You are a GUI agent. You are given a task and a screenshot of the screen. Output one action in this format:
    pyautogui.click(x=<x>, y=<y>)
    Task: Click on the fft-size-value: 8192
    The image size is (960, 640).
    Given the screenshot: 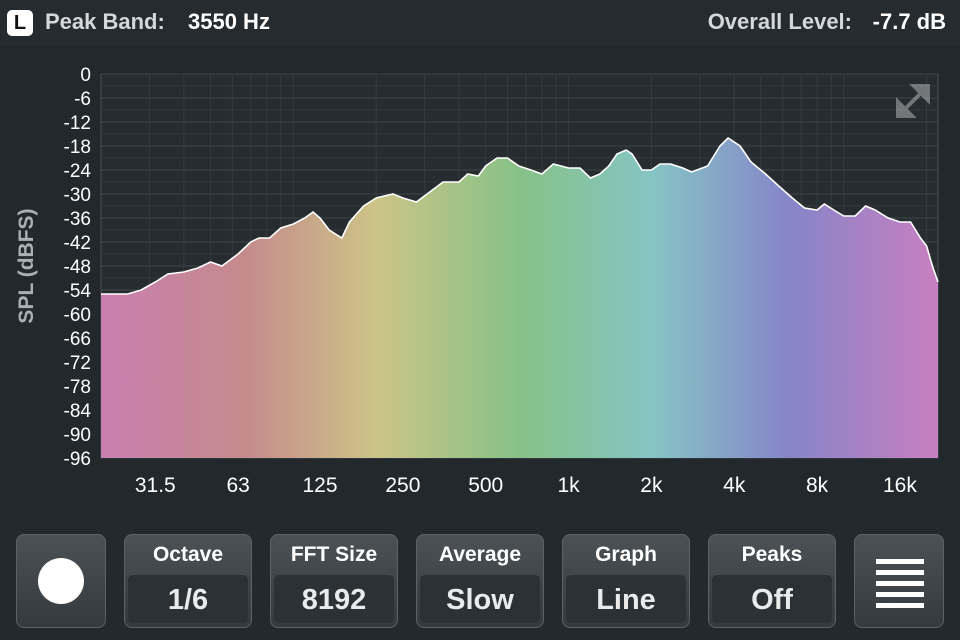 What is the action you would take?
    pyautogui.click(x=334, y=599)
    